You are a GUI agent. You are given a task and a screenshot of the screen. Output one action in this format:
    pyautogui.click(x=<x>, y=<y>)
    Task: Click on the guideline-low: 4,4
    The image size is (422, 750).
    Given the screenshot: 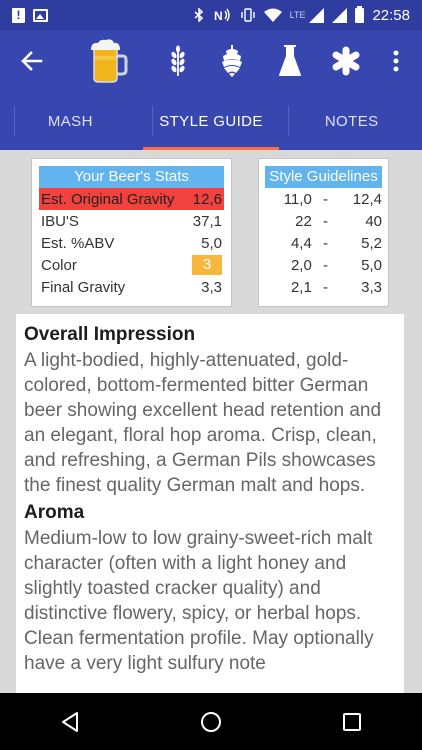 What is the action you would take?
    pyautogui.click(x=301, y=243)
    